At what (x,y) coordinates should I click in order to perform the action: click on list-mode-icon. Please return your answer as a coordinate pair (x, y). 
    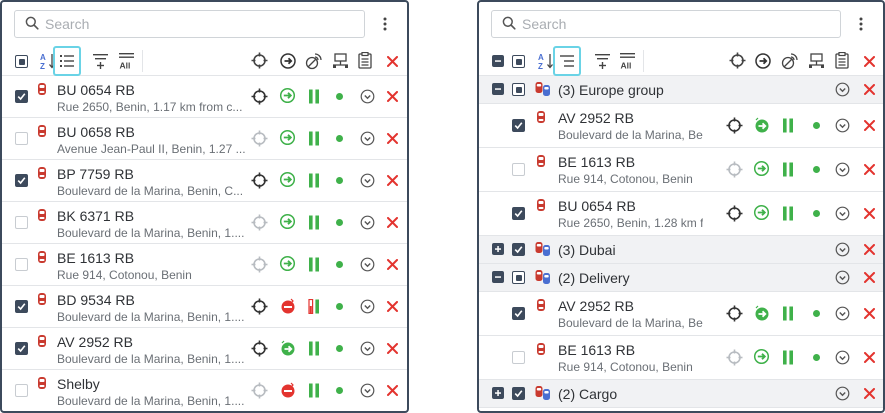
    Looking at the image, I should click on (67, 61).